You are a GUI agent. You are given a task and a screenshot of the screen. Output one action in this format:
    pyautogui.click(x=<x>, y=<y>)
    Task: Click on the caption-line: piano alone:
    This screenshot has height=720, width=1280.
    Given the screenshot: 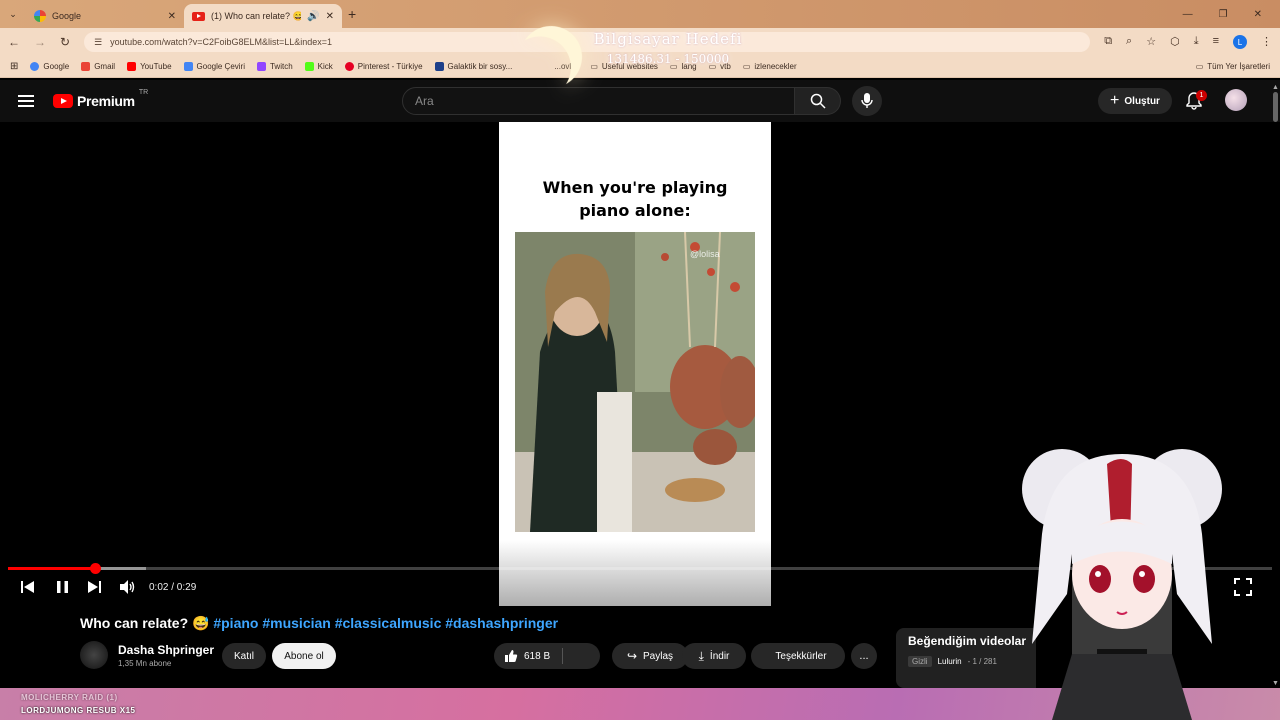 What is the action you would take?
    pyautogui.click(x=635, y=210)
    